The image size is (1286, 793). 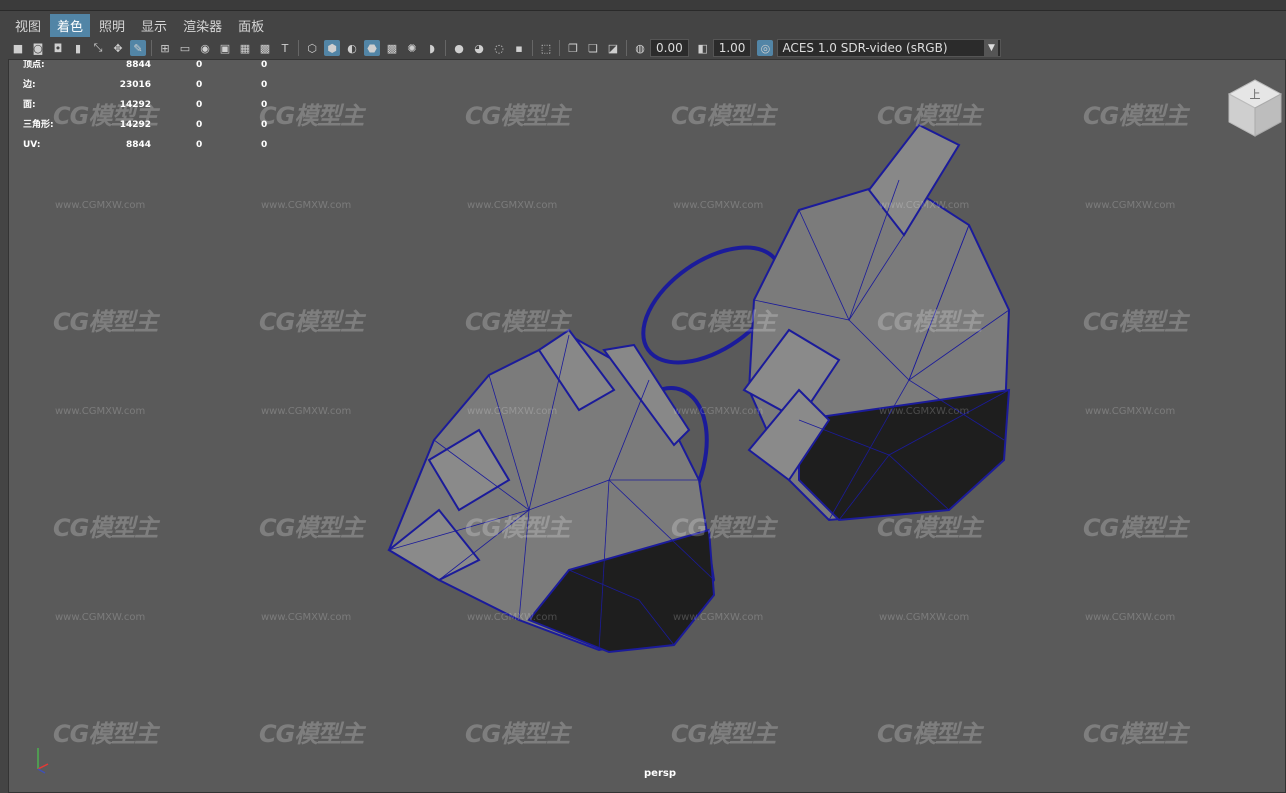 What do you see at coordinates (285, 48) in the screenshot?
I see `safe-title-icon: T` at bounding box center [285, 48].